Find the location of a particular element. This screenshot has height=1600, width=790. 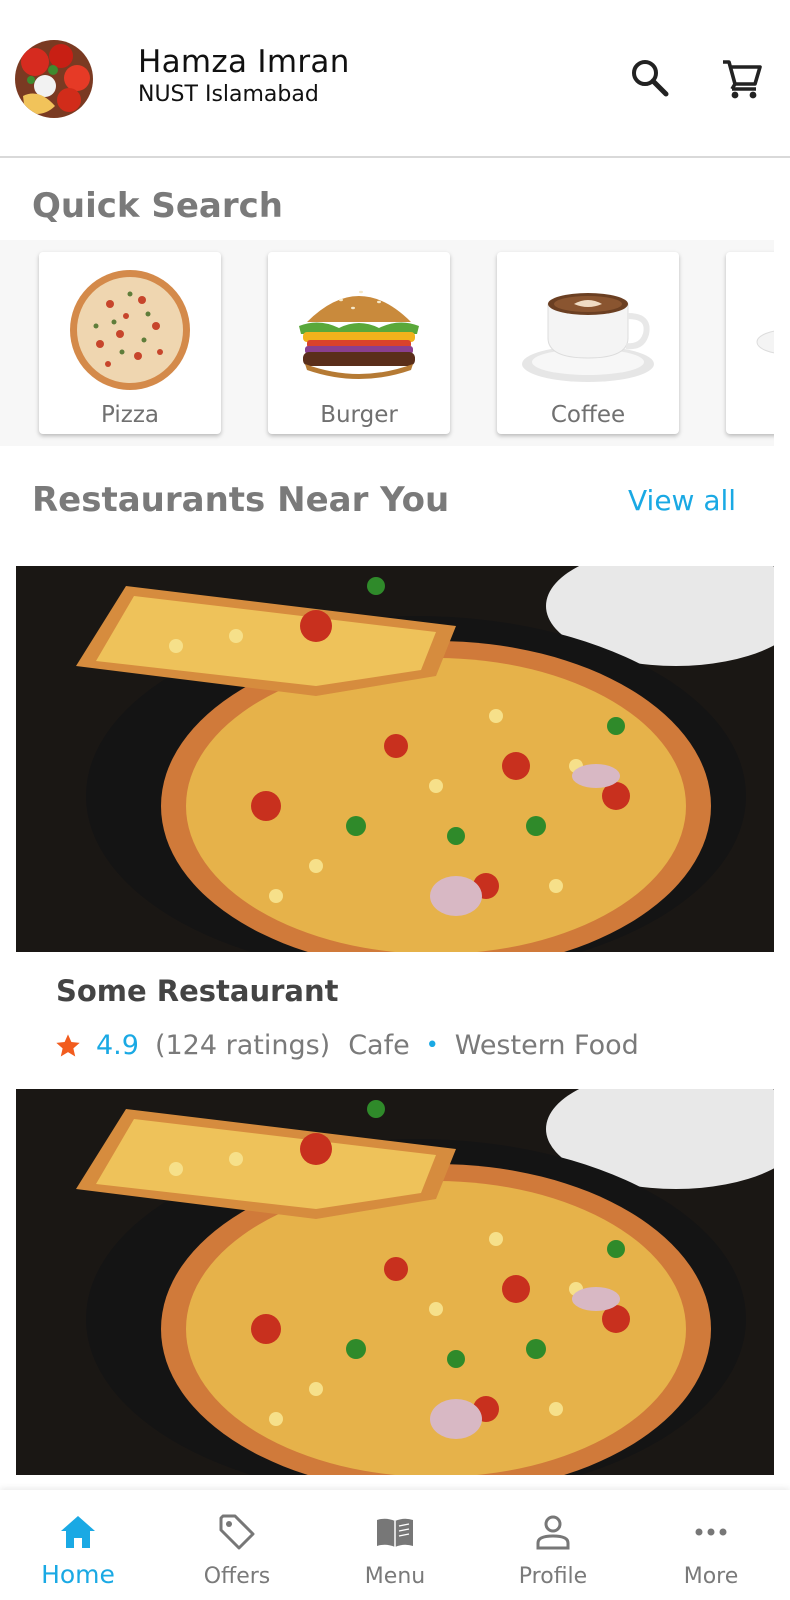

restaurants-title: Restaurants Near You is located at coordinates (241, 500).